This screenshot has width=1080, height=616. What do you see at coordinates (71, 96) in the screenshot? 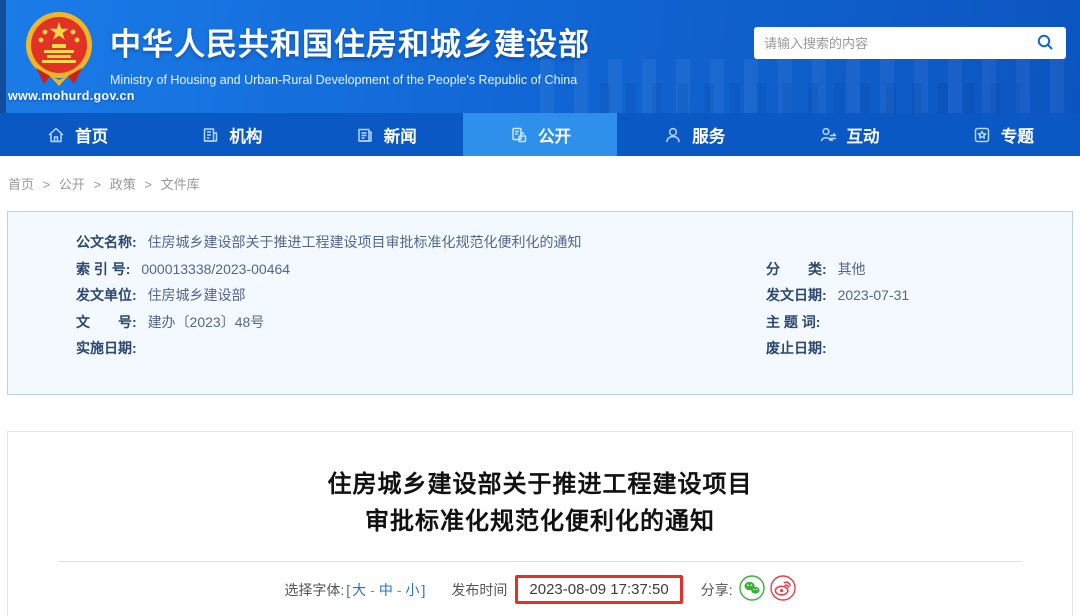
I see `site-url: www.mohurd.gov.cn` at bounding box center [71, 96].